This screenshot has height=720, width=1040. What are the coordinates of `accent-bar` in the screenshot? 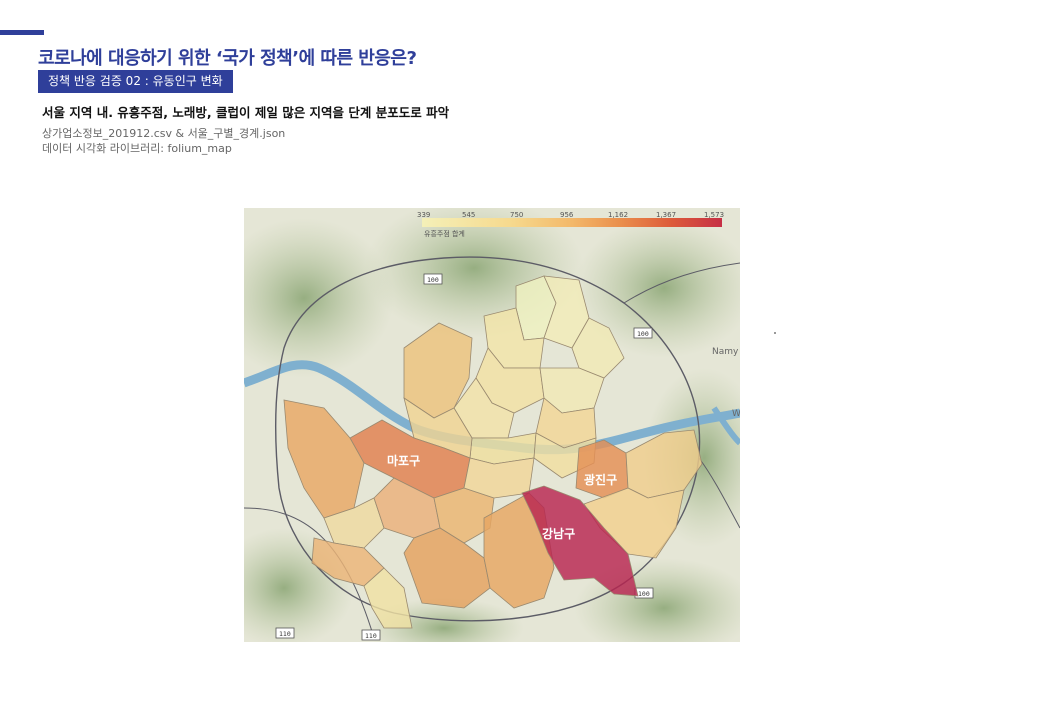 It's located at (22, 32).